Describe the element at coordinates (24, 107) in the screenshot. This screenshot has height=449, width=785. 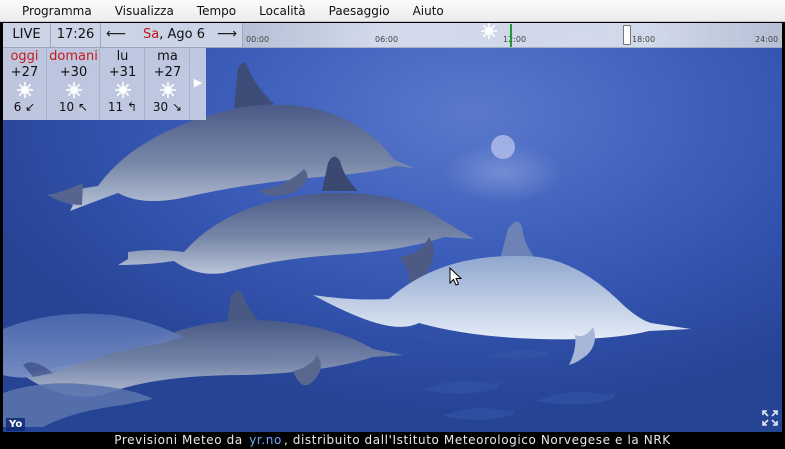
I see `forecast-wind: 6 ↙` at that location.